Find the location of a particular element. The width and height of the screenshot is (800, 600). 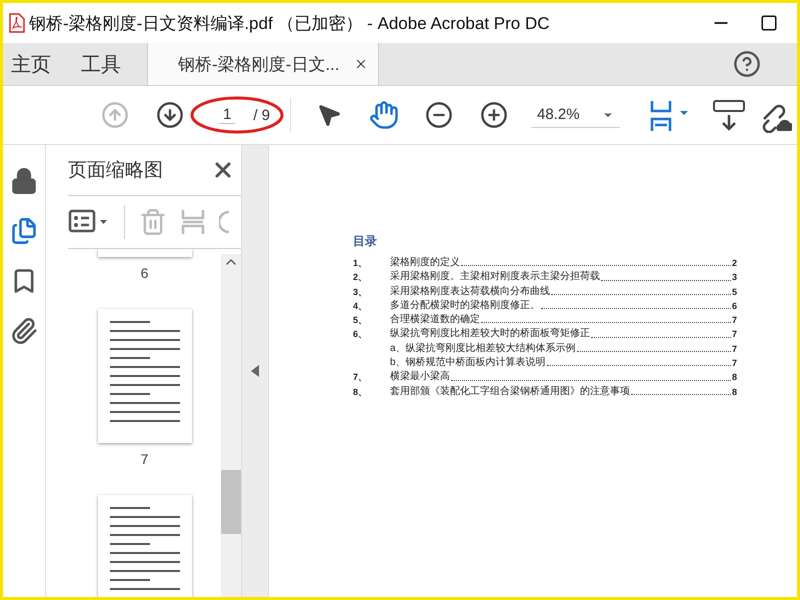

toc-page-number: 6 is located at coordinates (734, 306).